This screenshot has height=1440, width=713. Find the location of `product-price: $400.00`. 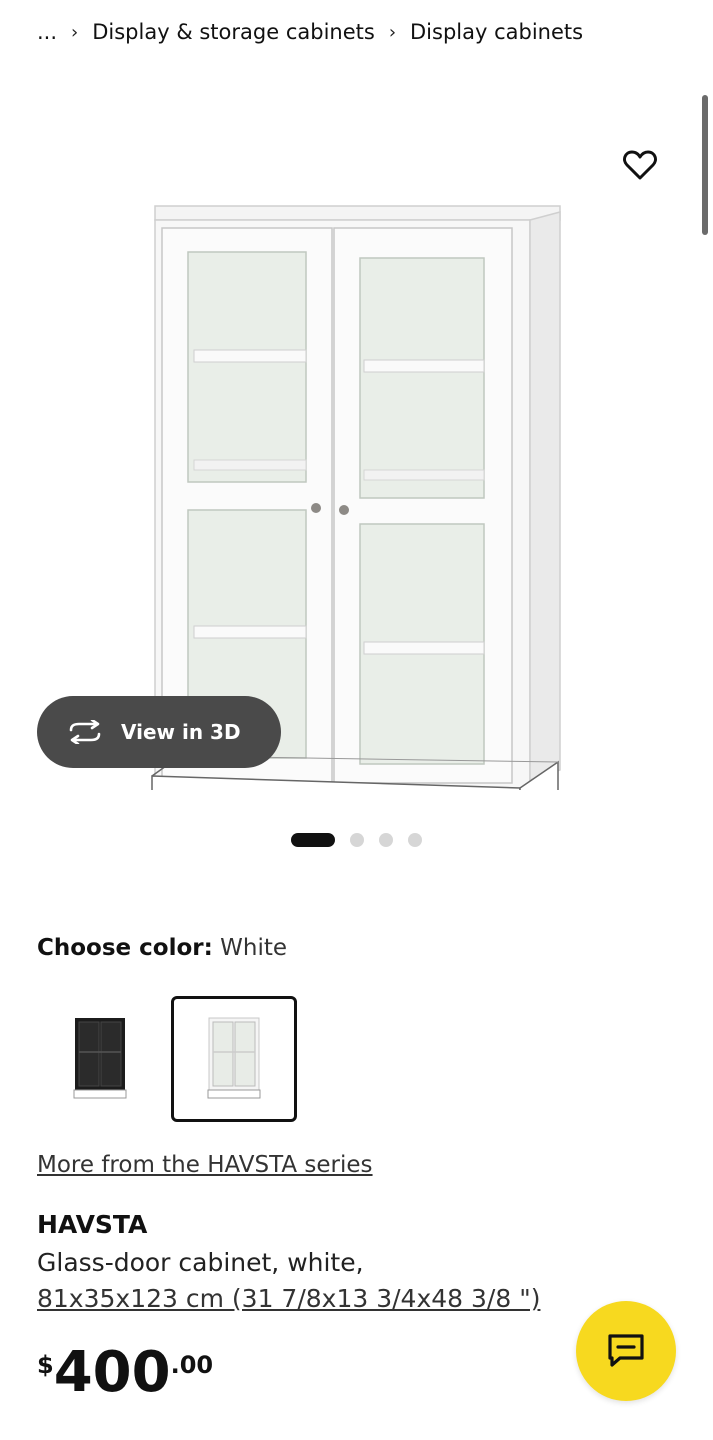

product-price: $400.00 is located at coordinates (125, 1373).